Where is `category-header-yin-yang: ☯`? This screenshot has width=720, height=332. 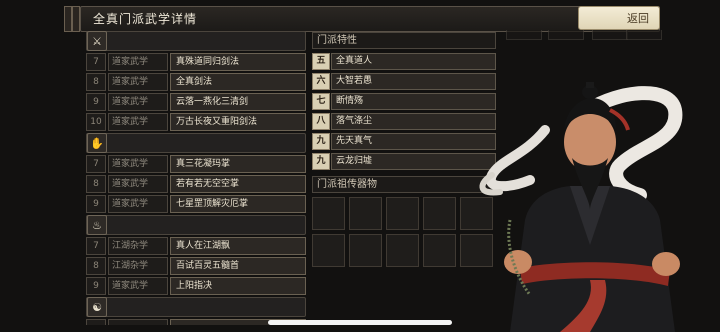 category-header-yin-yang: ☯ is located at coordinates (196, 307).